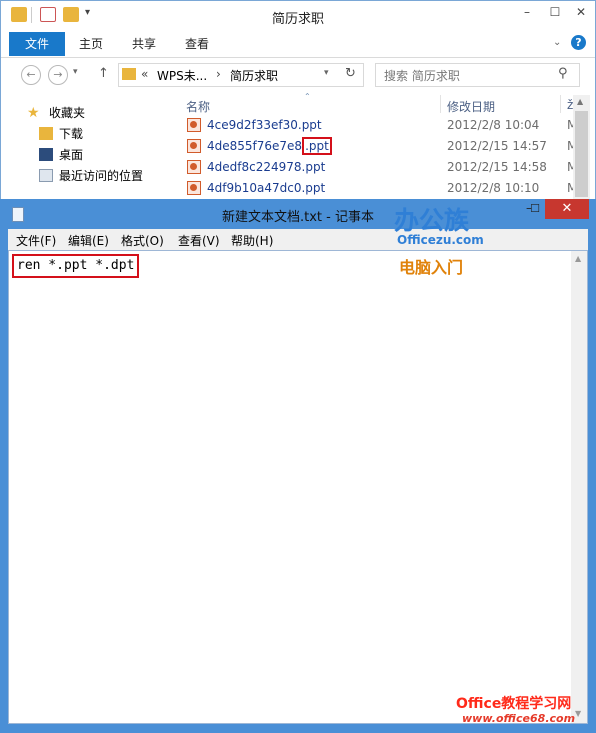 The width and height of the screenshot is (596, 733). Describe the element at coordinates (76, 266) in the screenshot. I see `editor-content: ren *.ppt *.dpt` at that location.